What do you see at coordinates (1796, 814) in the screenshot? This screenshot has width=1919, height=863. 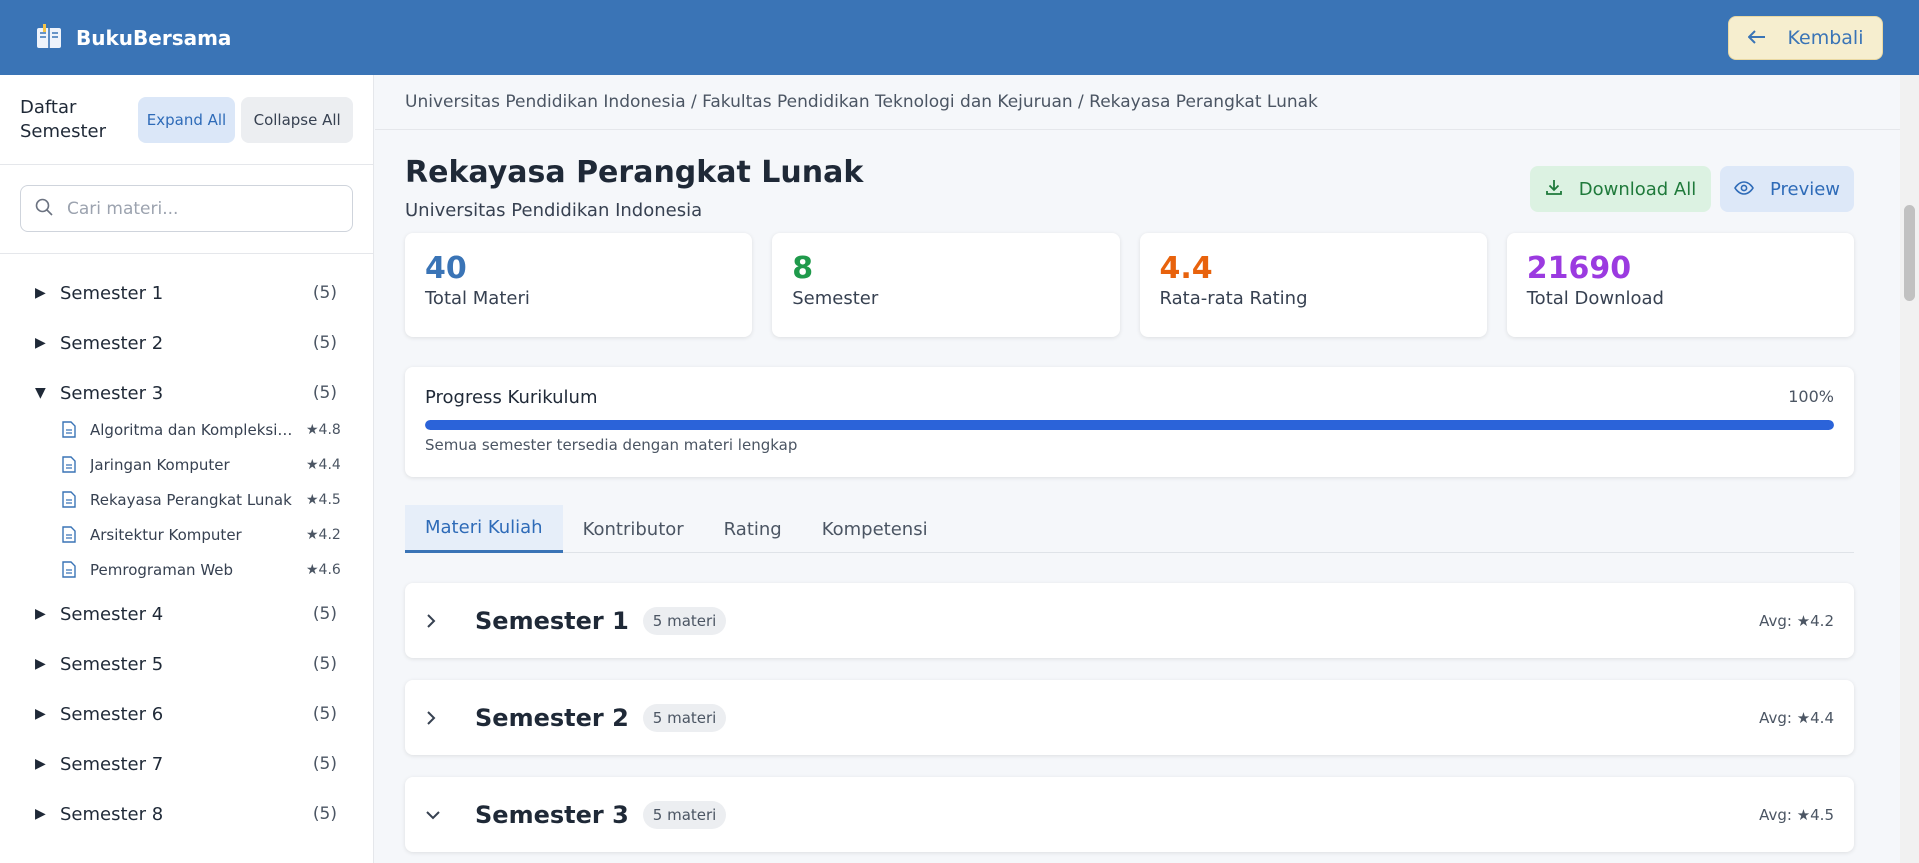 I see `average-rating: Avg: ★4.5` at bounding box center [1796, 814].